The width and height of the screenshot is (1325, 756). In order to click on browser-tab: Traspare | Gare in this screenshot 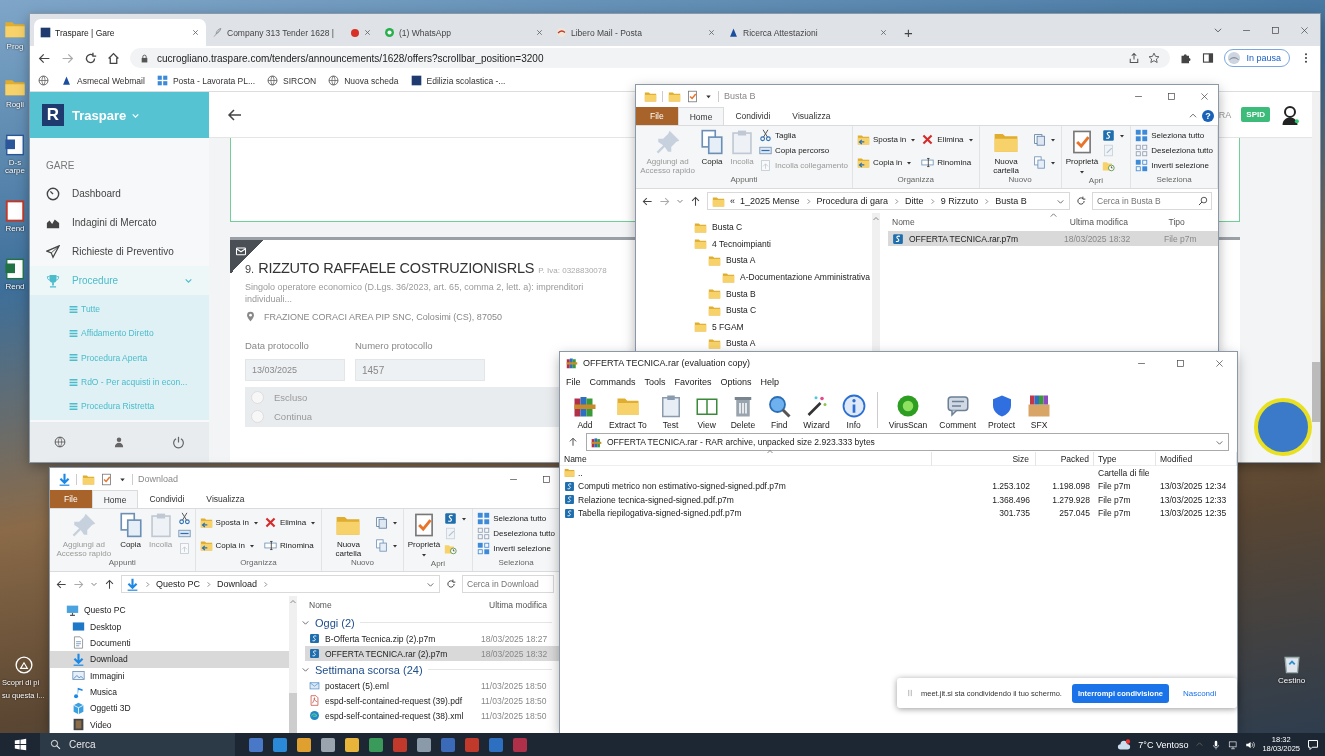, I will do `click(120, 32)`.